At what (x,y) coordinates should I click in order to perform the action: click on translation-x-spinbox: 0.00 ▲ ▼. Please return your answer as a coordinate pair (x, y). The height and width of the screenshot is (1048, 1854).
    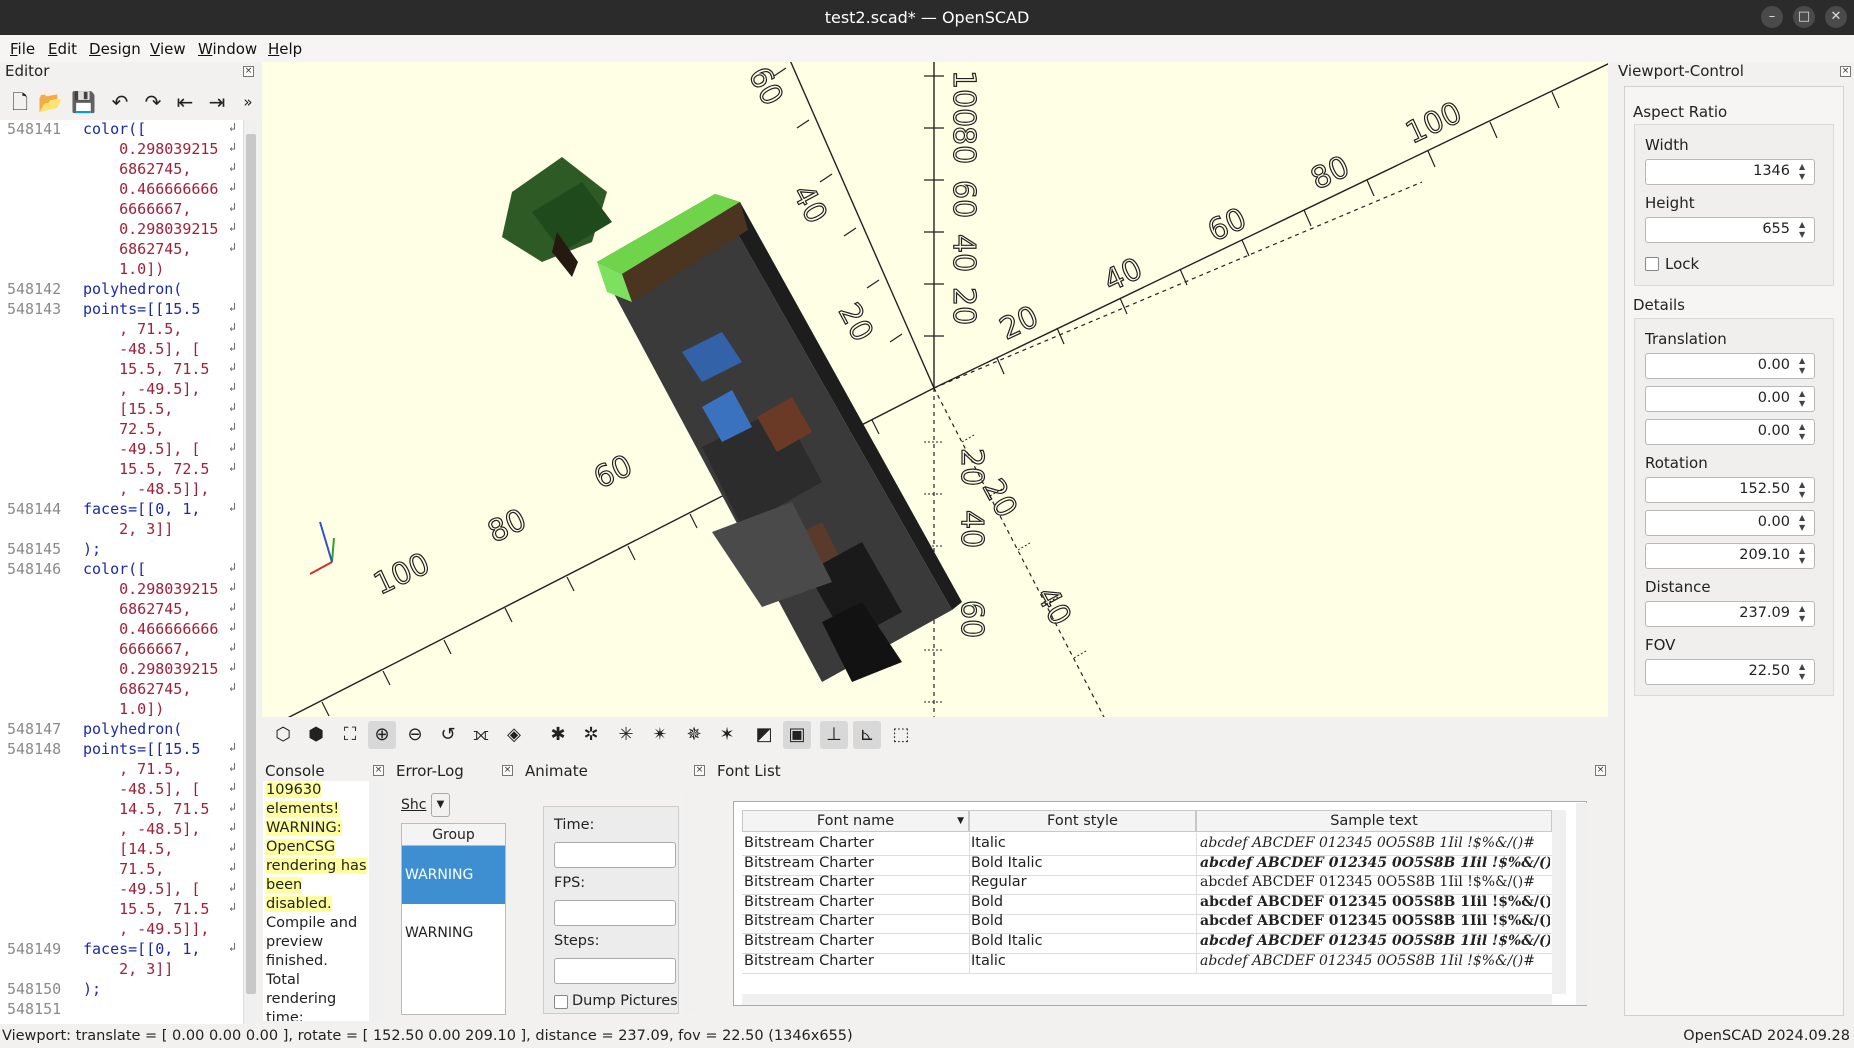
    Looking at the image, I should click on (1730, 366).